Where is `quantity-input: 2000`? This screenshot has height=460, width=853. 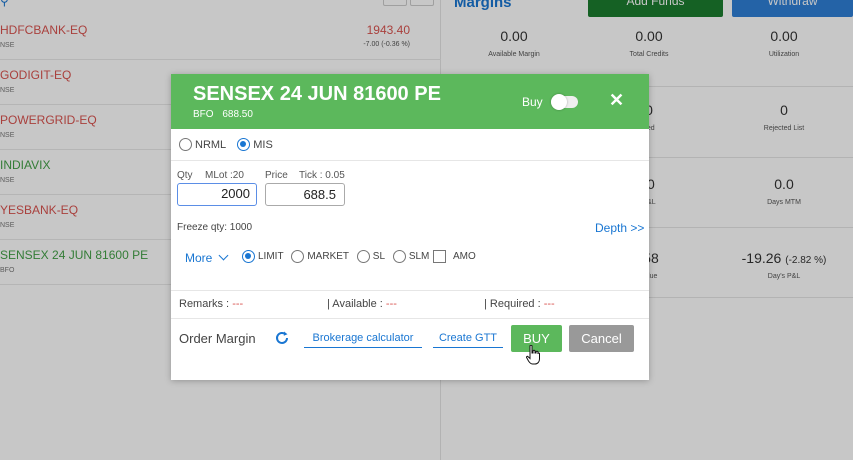 quantity-input: 2000 is located at coordinates (217, 194).